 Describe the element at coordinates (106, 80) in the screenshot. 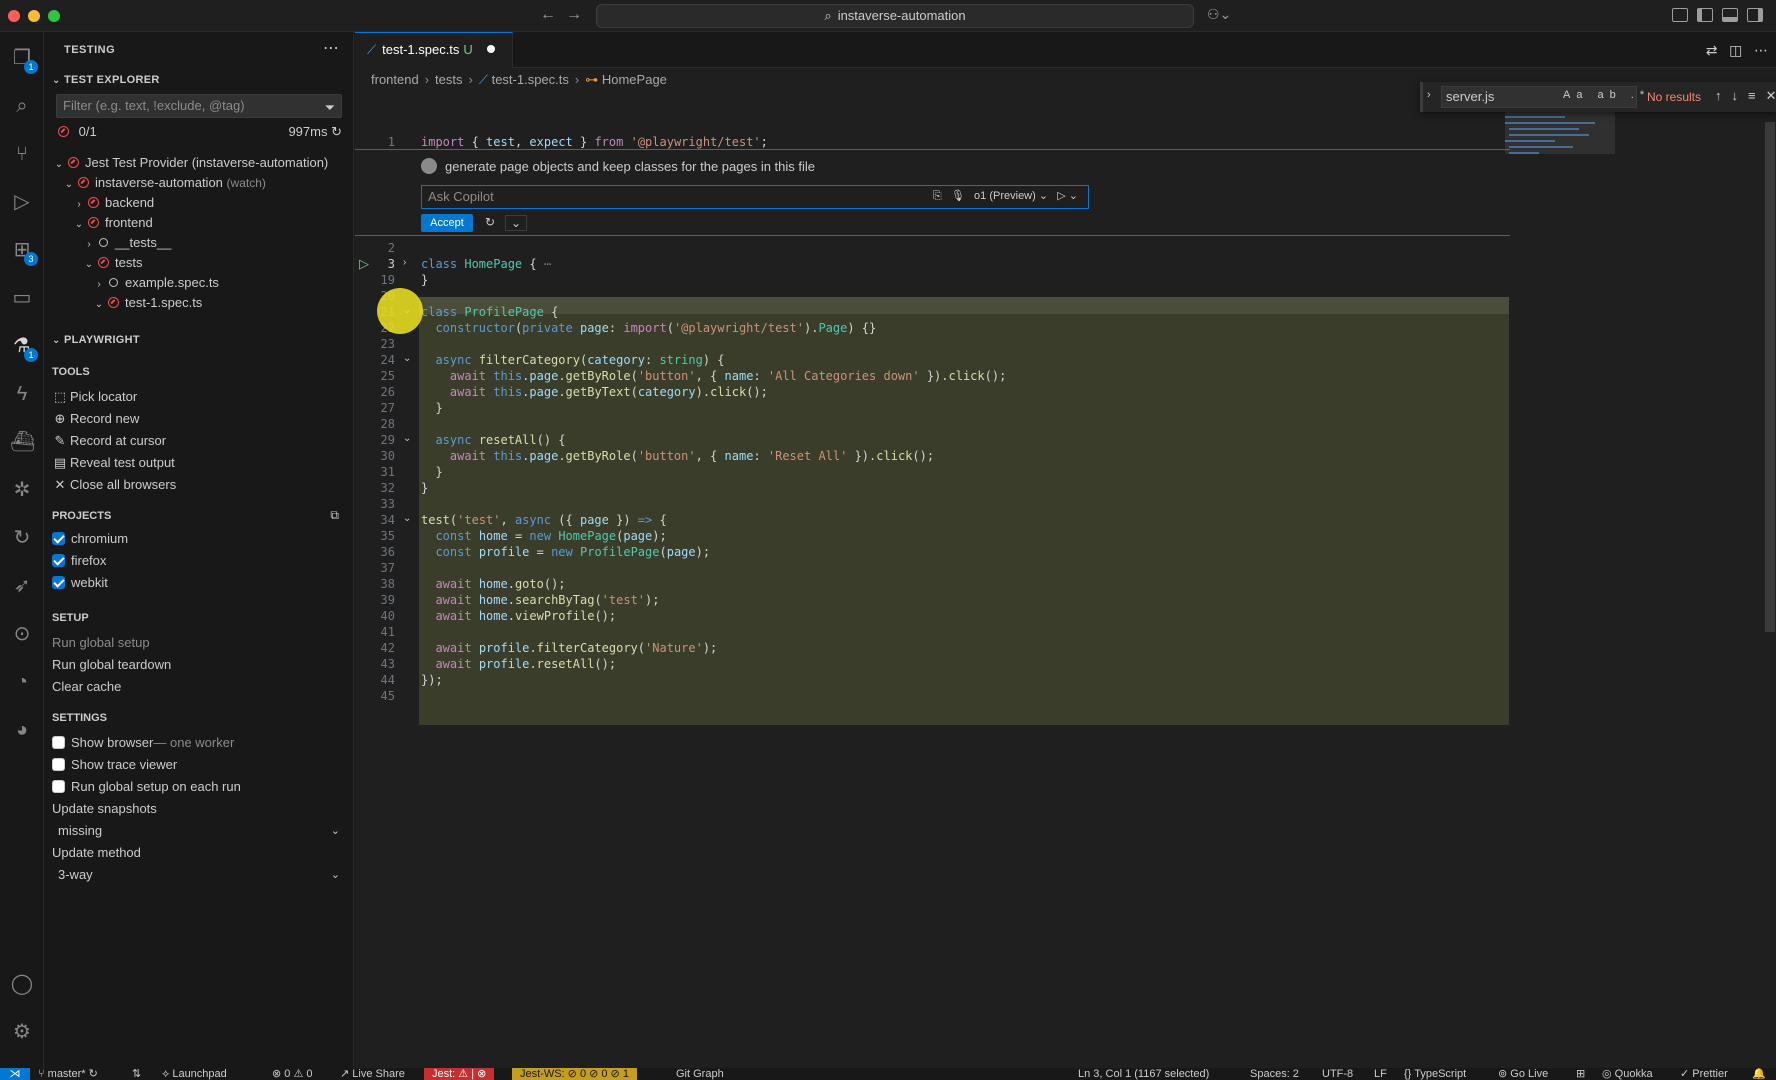

I see `test-explorer-section: ⌄ TEST EXPLORER` at that location.